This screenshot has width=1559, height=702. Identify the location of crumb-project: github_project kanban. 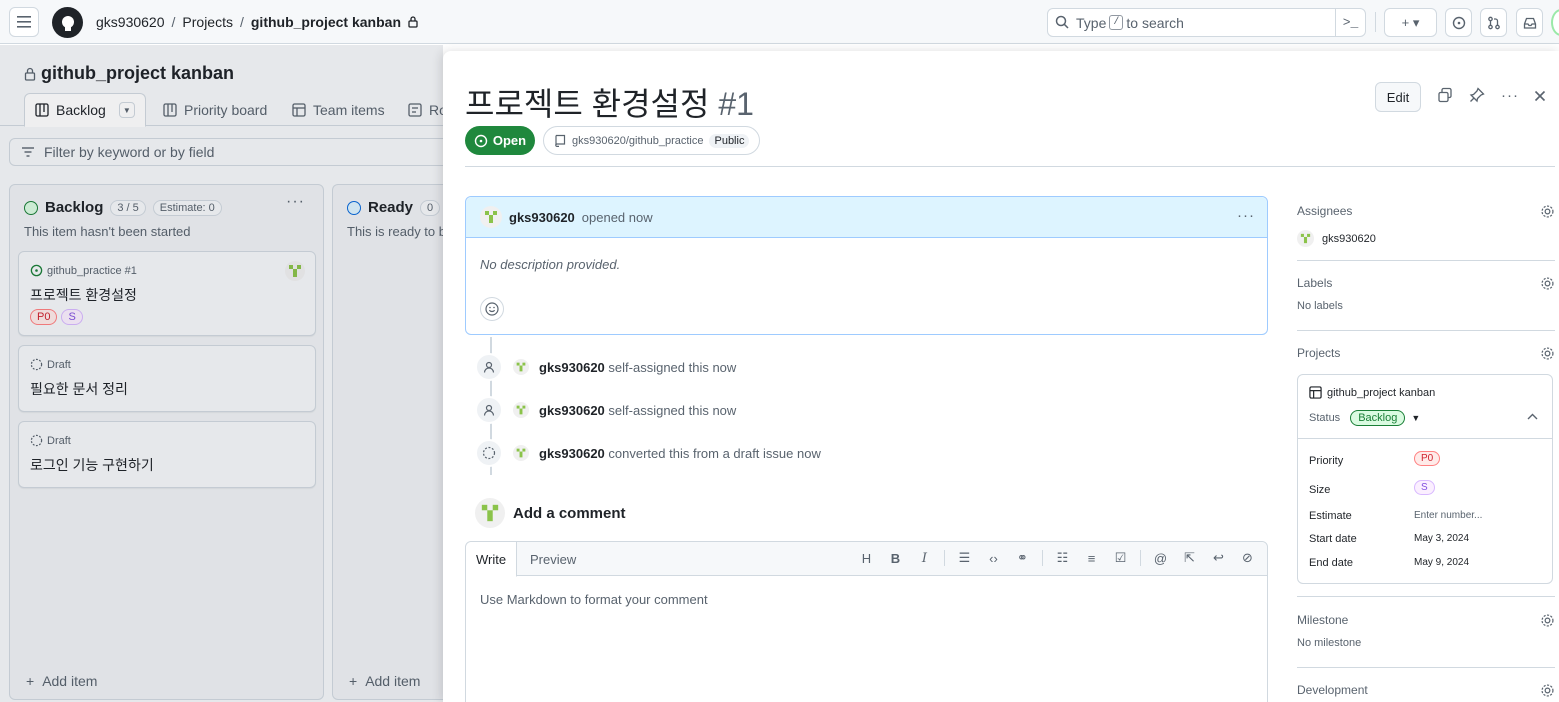
(326, 22).